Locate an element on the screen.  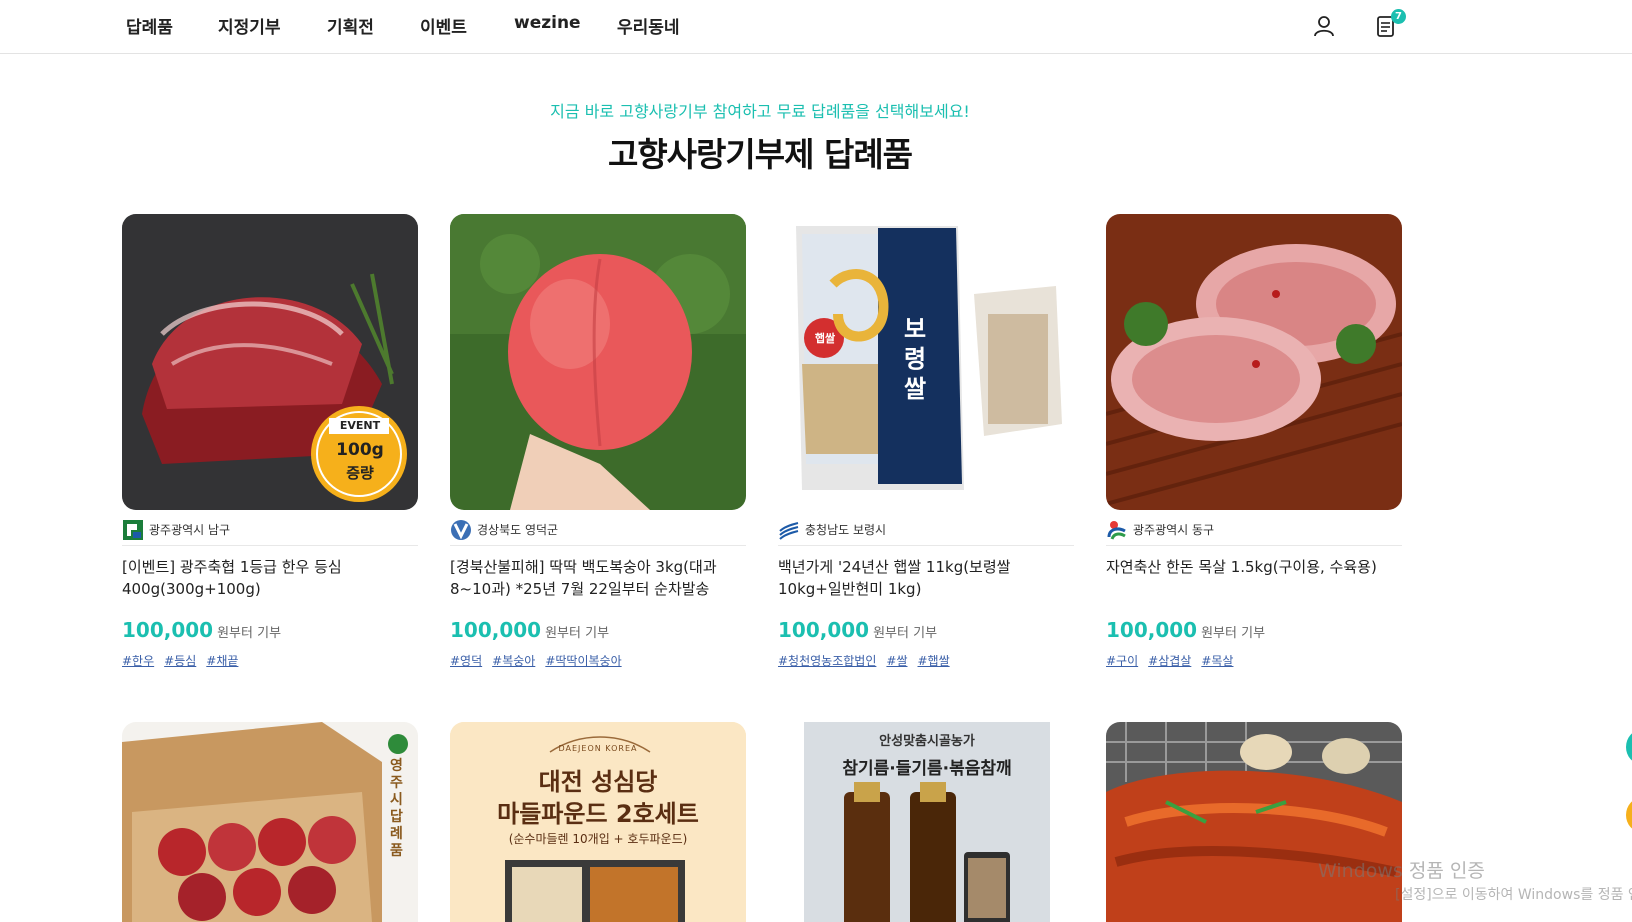
madeleine-title-1: 대전 성심당 is located at coordinates (598, 782).